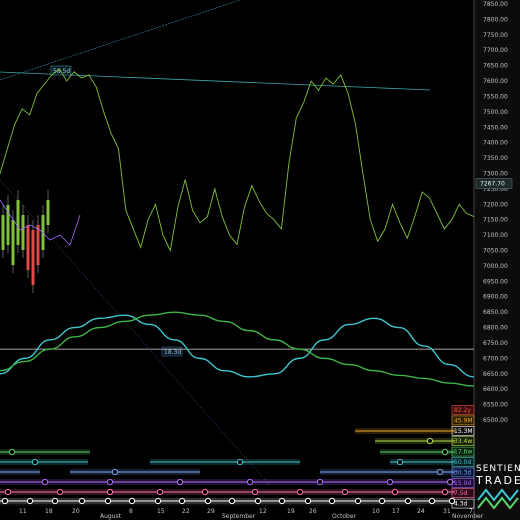 The width and height of the screenshot is (520, 520). I want to click on x-tick-label: 15, so click(161, 511).